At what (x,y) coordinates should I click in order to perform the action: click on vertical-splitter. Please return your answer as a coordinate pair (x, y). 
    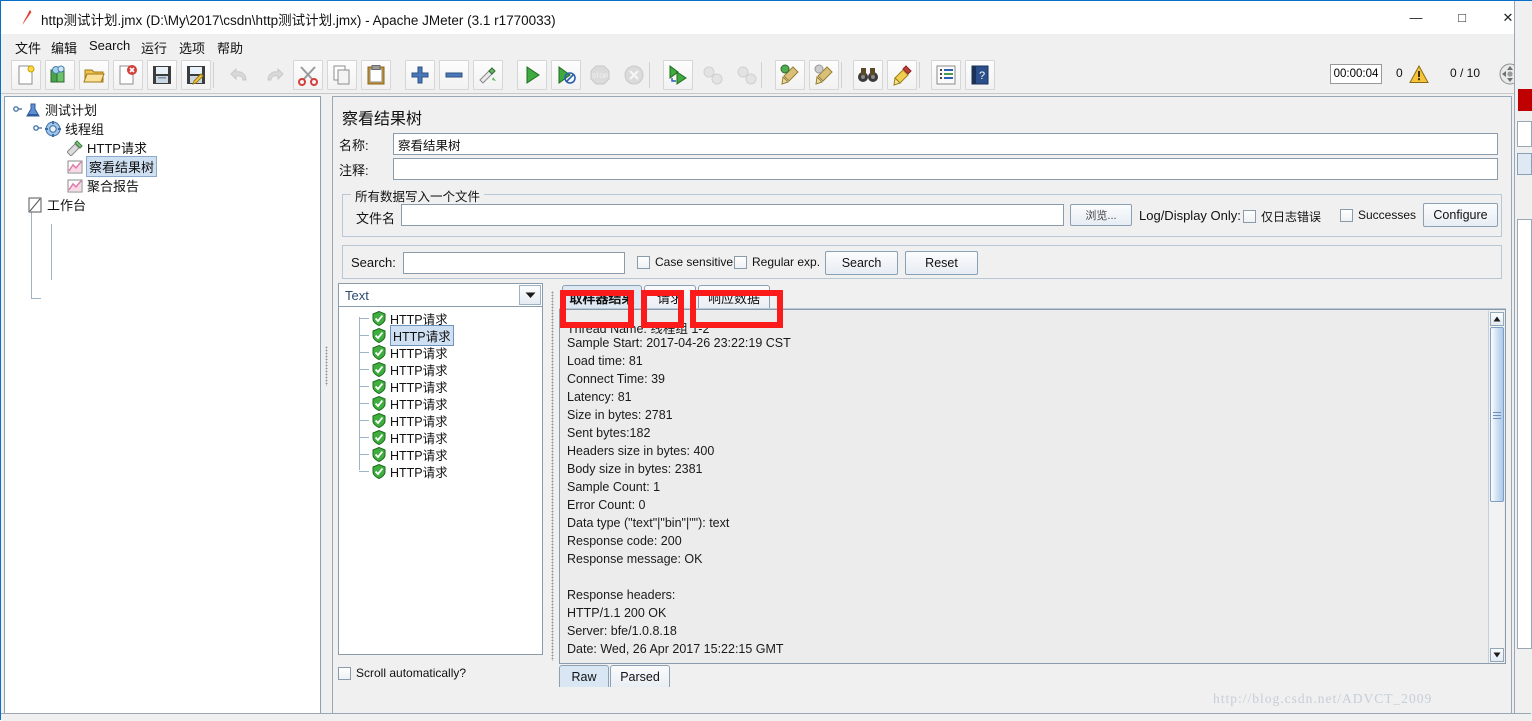
    Looking at the image, I should click on (326, 405).